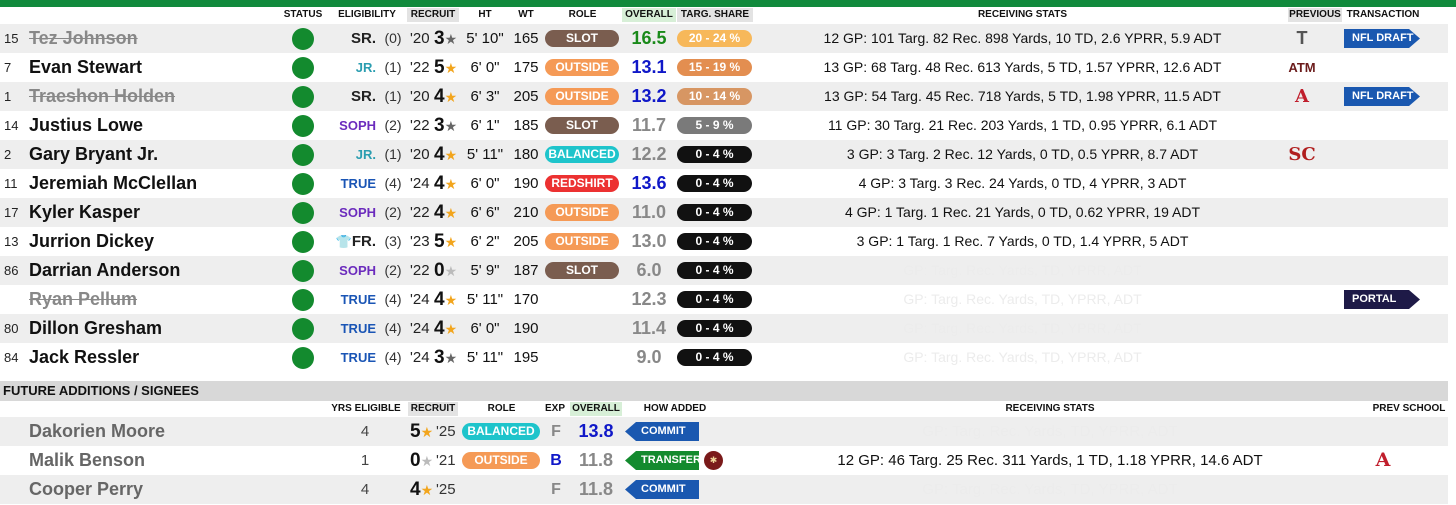 This screenshot has width=1456, height=505. I want to click on player-name: Evan Stewart, so click(85, 67).